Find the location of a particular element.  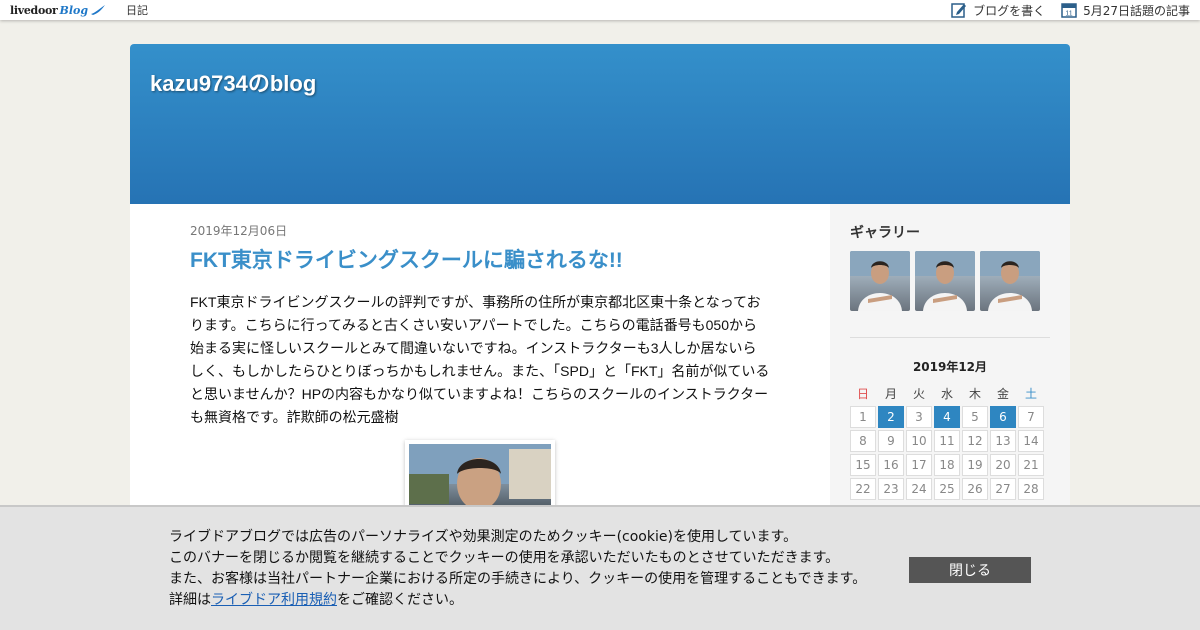

calendar-day: 15 is located at coordinates (863, 465).